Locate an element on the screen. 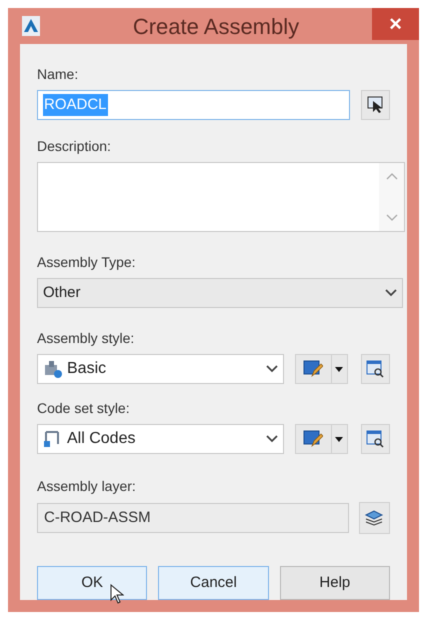 This screenshot has height=617, width=427. field-label: Code set style: is located at coordinates (84, 408).